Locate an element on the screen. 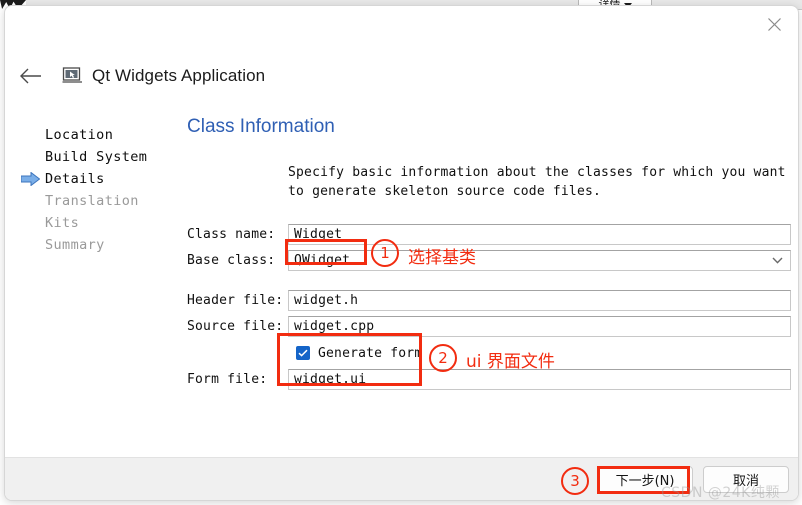 The width and height of the screenshot is (802, 505). sidebar-item-build-system: Build System is located at coordinates (98, 157).